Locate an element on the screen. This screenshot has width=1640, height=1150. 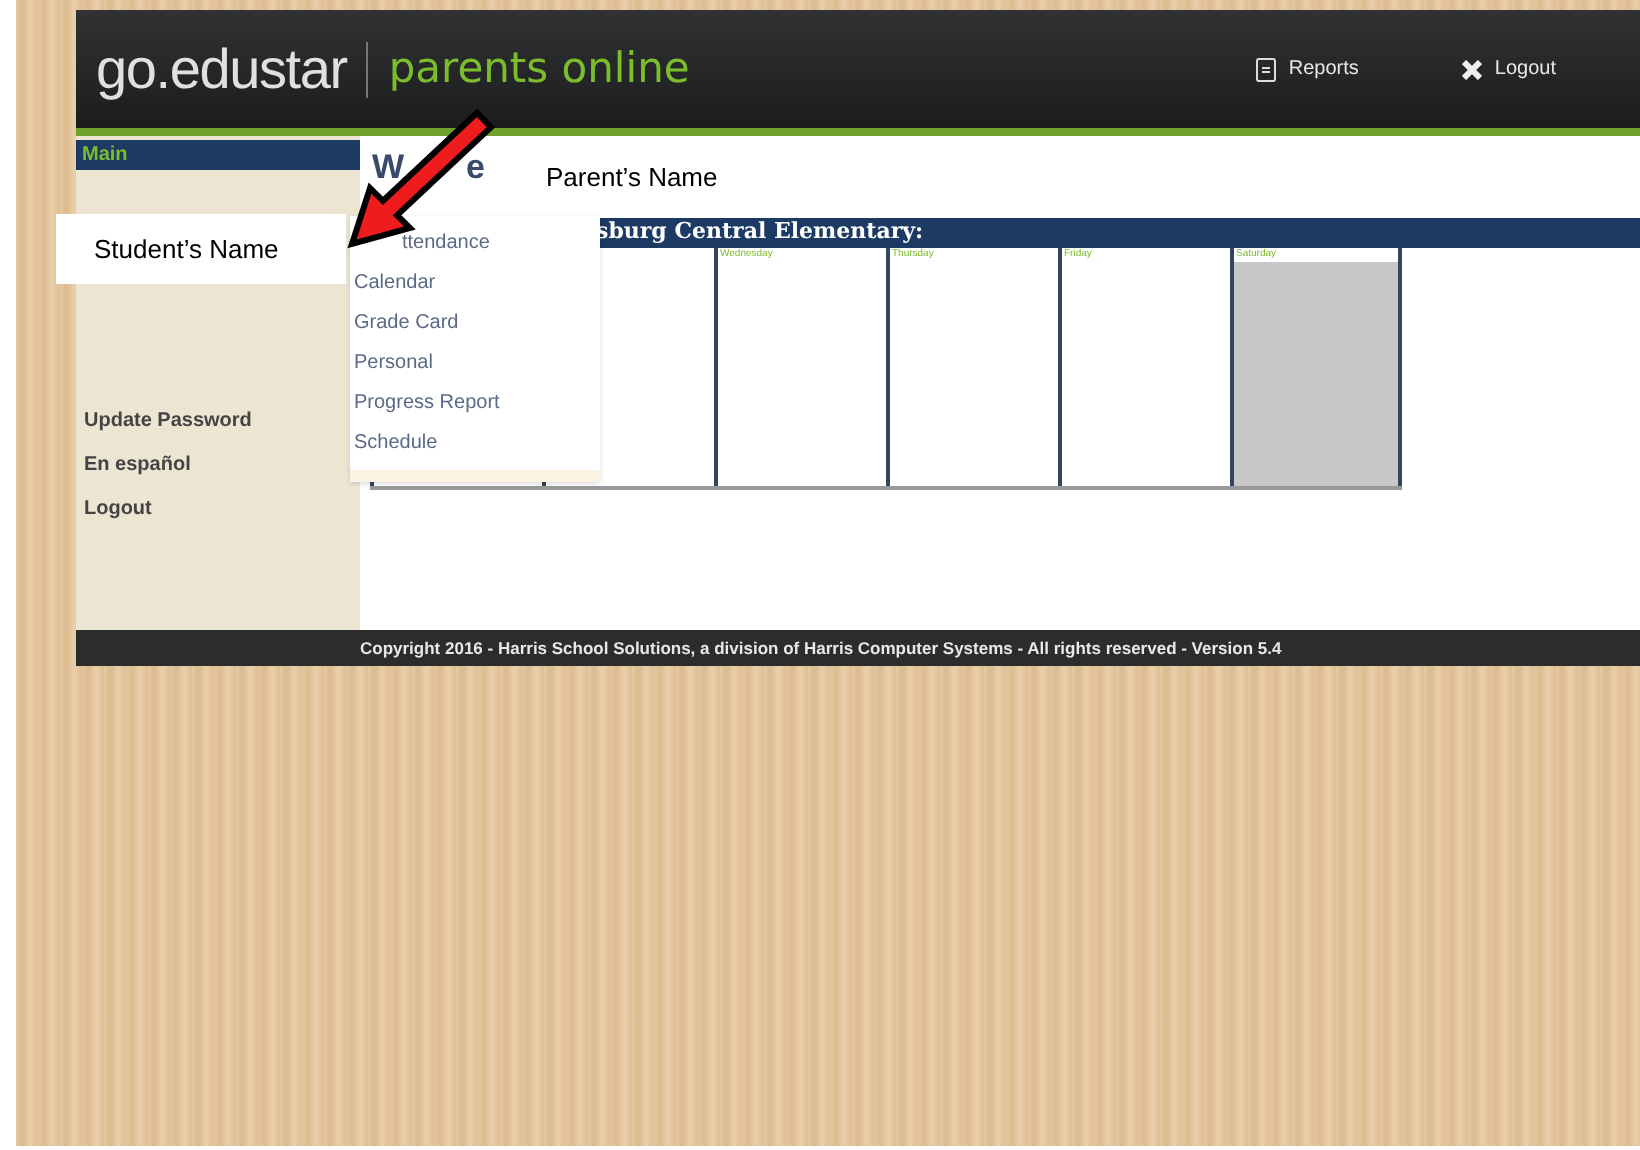
heading-fragment: W is located at coordinates (388, 168).